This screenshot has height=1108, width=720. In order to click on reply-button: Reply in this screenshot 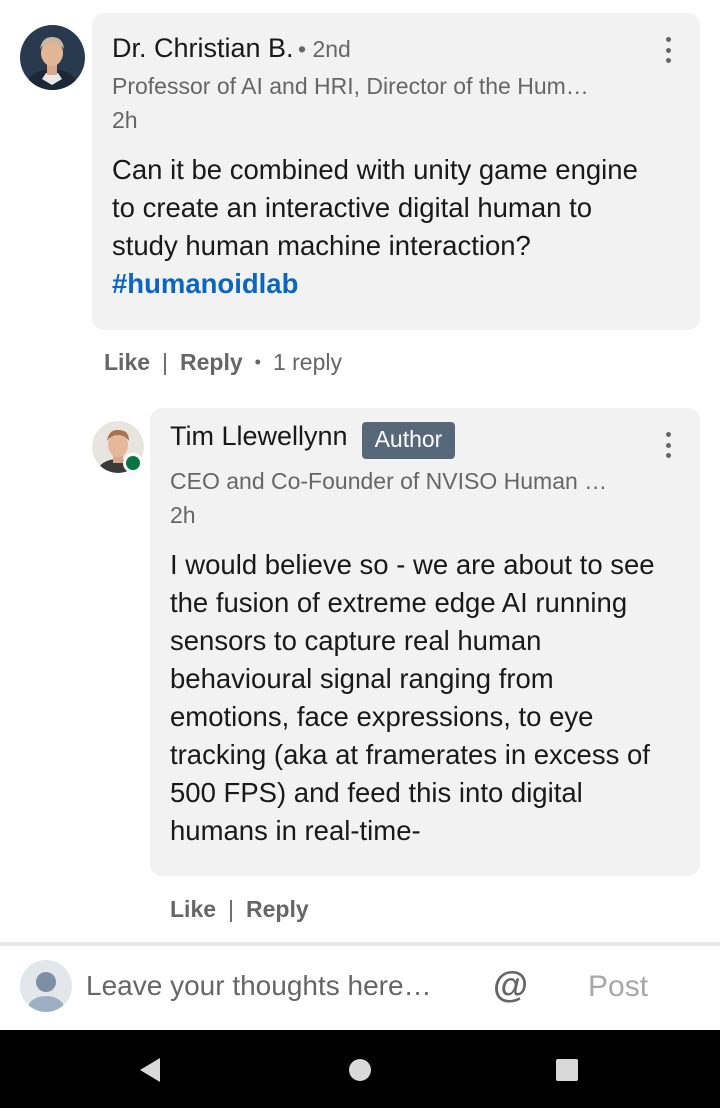, I will do `click(211, 362)`.